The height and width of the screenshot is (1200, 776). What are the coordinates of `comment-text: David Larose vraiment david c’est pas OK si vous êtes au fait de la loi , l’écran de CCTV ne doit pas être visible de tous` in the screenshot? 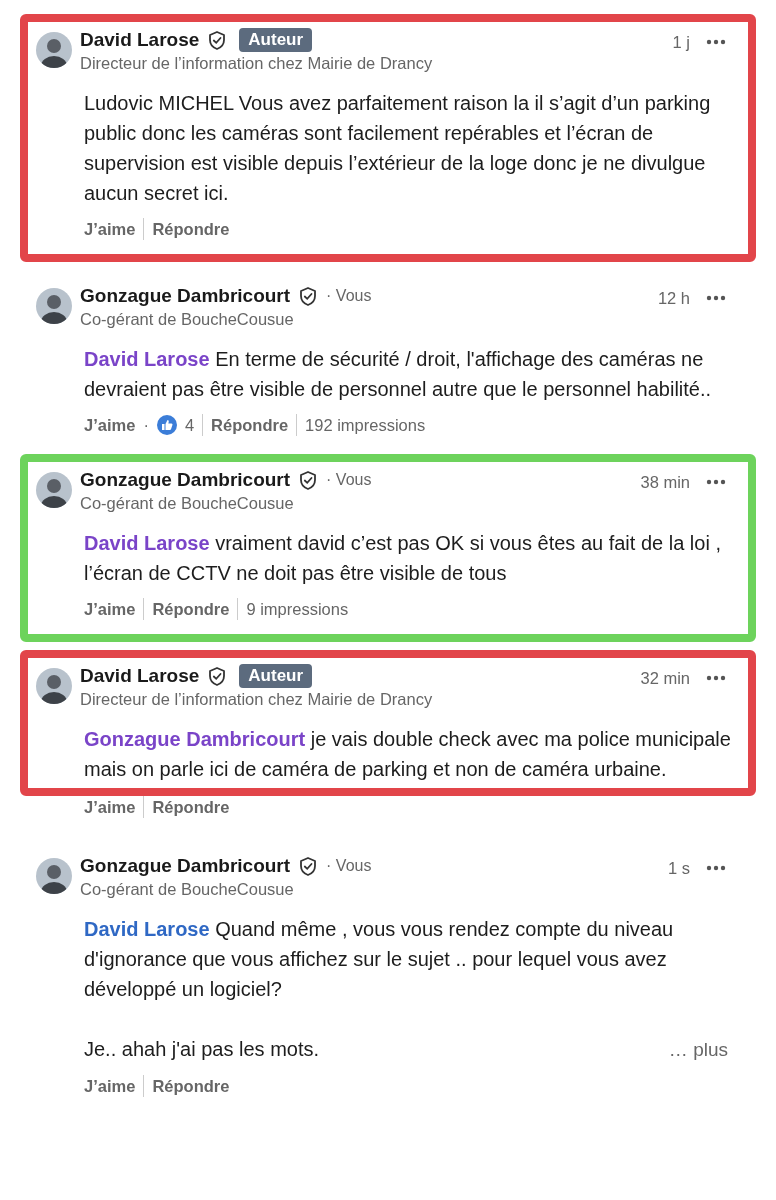 It's located at (403, 558).